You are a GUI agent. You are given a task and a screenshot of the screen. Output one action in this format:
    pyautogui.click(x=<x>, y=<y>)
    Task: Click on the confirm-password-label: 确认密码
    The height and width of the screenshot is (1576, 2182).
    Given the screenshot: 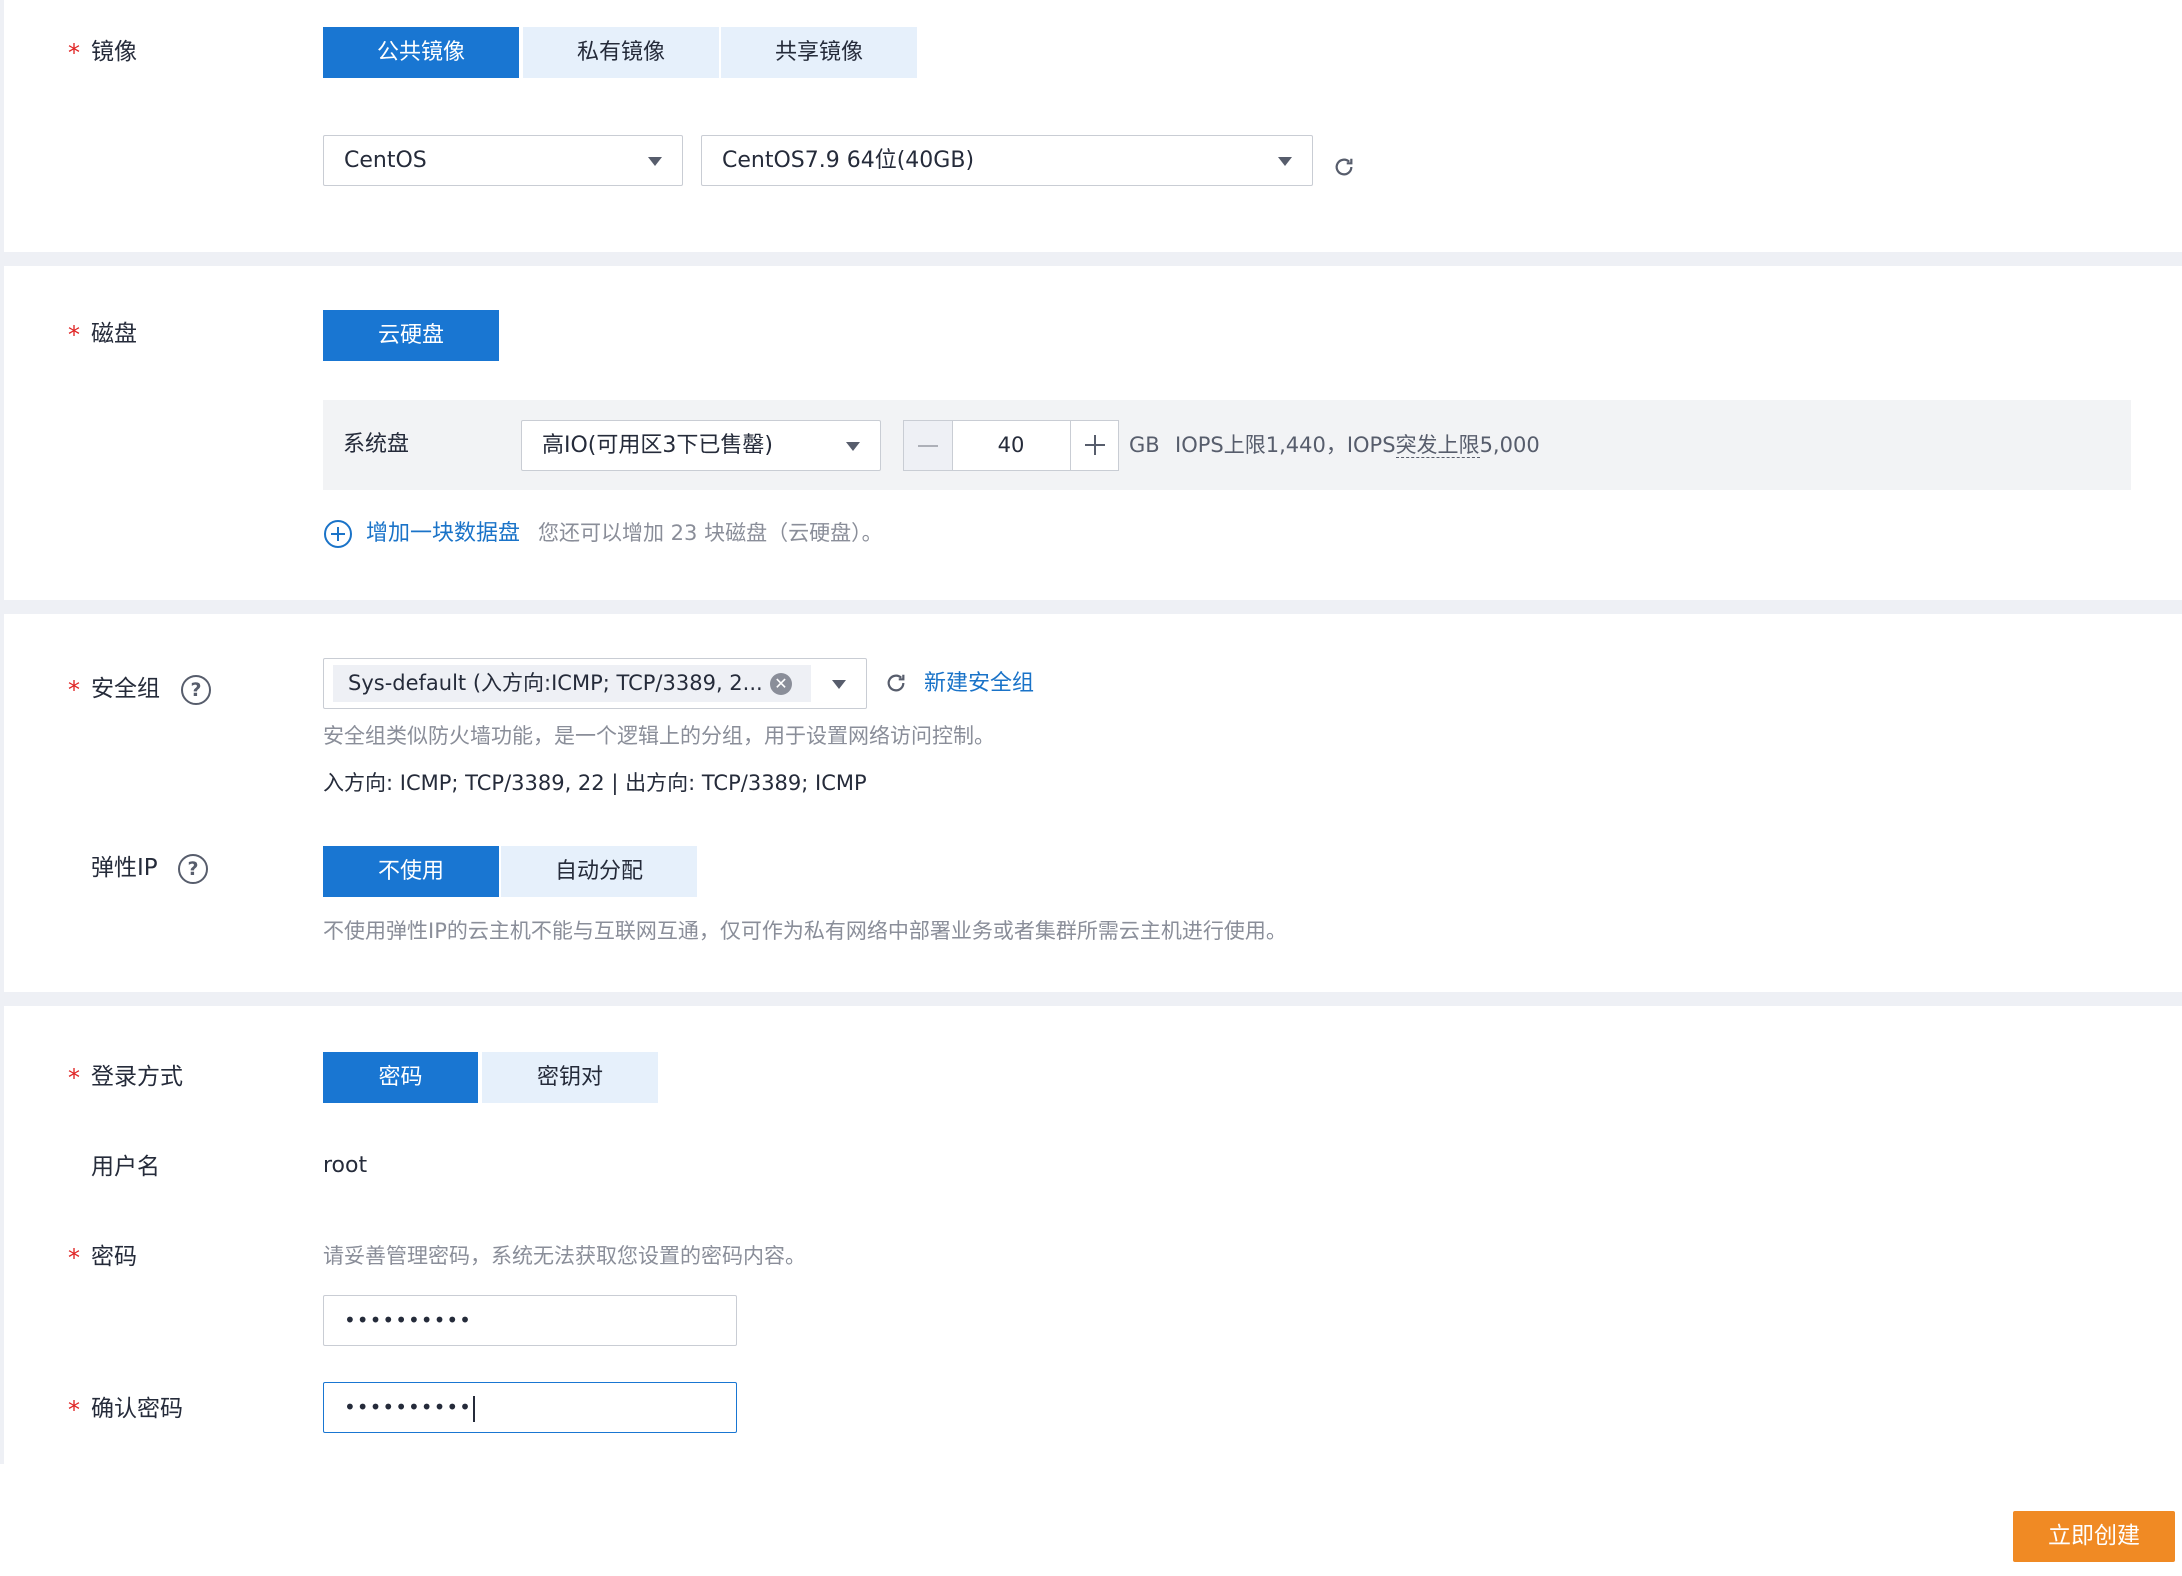 What is the action you would take?
    pyautogui.click(x=137, y=1409)
    